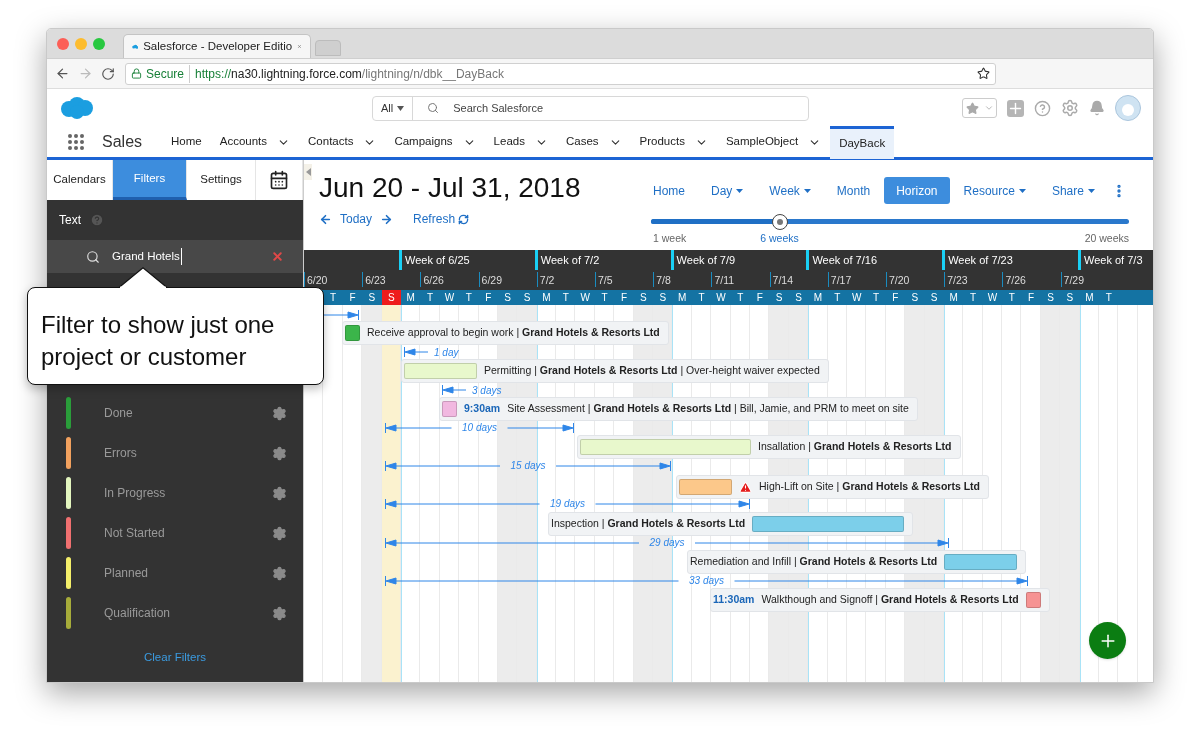  Describe the element at coordinates (464, 219) in the screenshot. I see `refresh-icon` at that location.